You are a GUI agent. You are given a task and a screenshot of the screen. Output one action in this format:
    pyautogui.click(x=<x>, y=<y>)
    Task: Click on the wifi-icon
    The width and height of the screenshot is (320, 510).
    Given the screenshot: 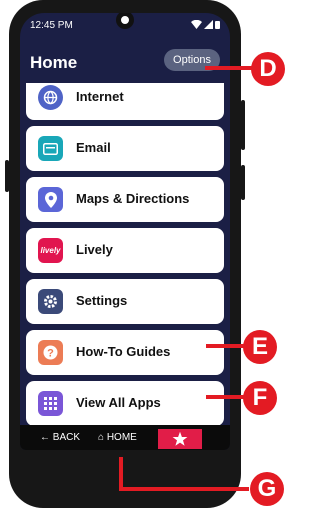 What is the action you would take?
    pyautogui.click(x=196, y=24)
    